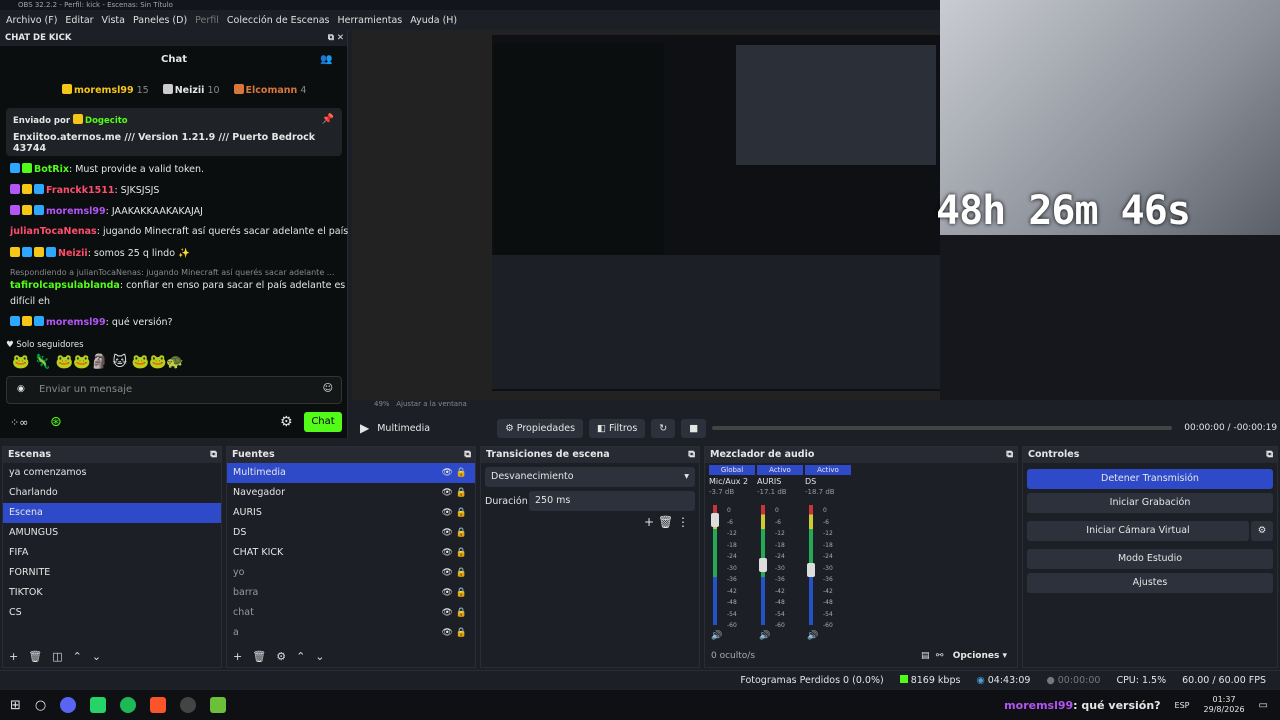 The width and height of the screenshot is (1280, 720). Describe the element at coordinates (382, 404) in the screenshot. I see `zoom-level: 49%` at that location.